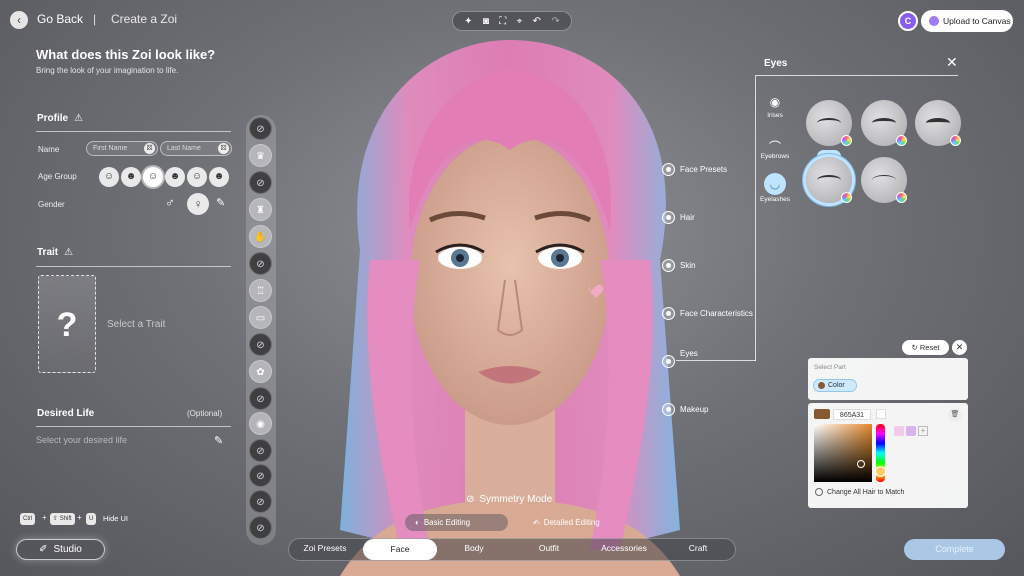  Describe the element at coordinates (28, 519) in the screenshot. I see `ctrl-key: Ctrl` at that location.